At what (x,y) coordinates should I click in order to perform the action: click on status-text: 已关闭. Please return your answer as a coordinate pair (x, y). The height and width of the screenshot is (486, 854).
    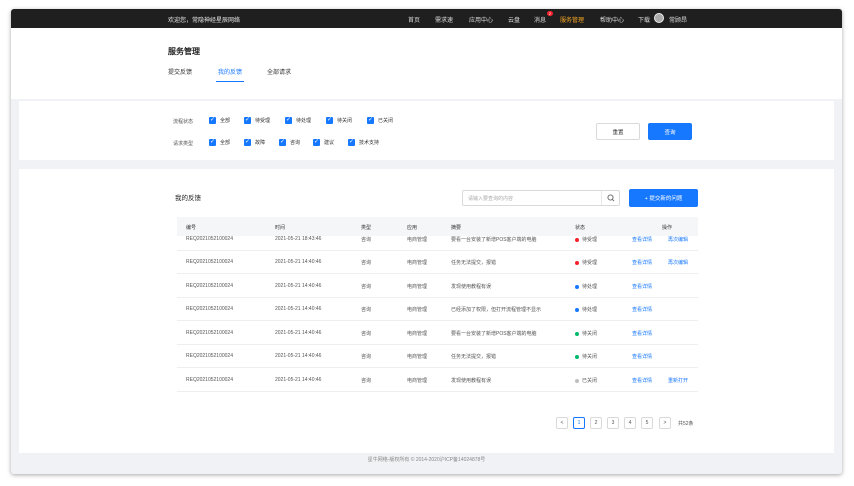
    Looking at the image, I should click on (590, 381).